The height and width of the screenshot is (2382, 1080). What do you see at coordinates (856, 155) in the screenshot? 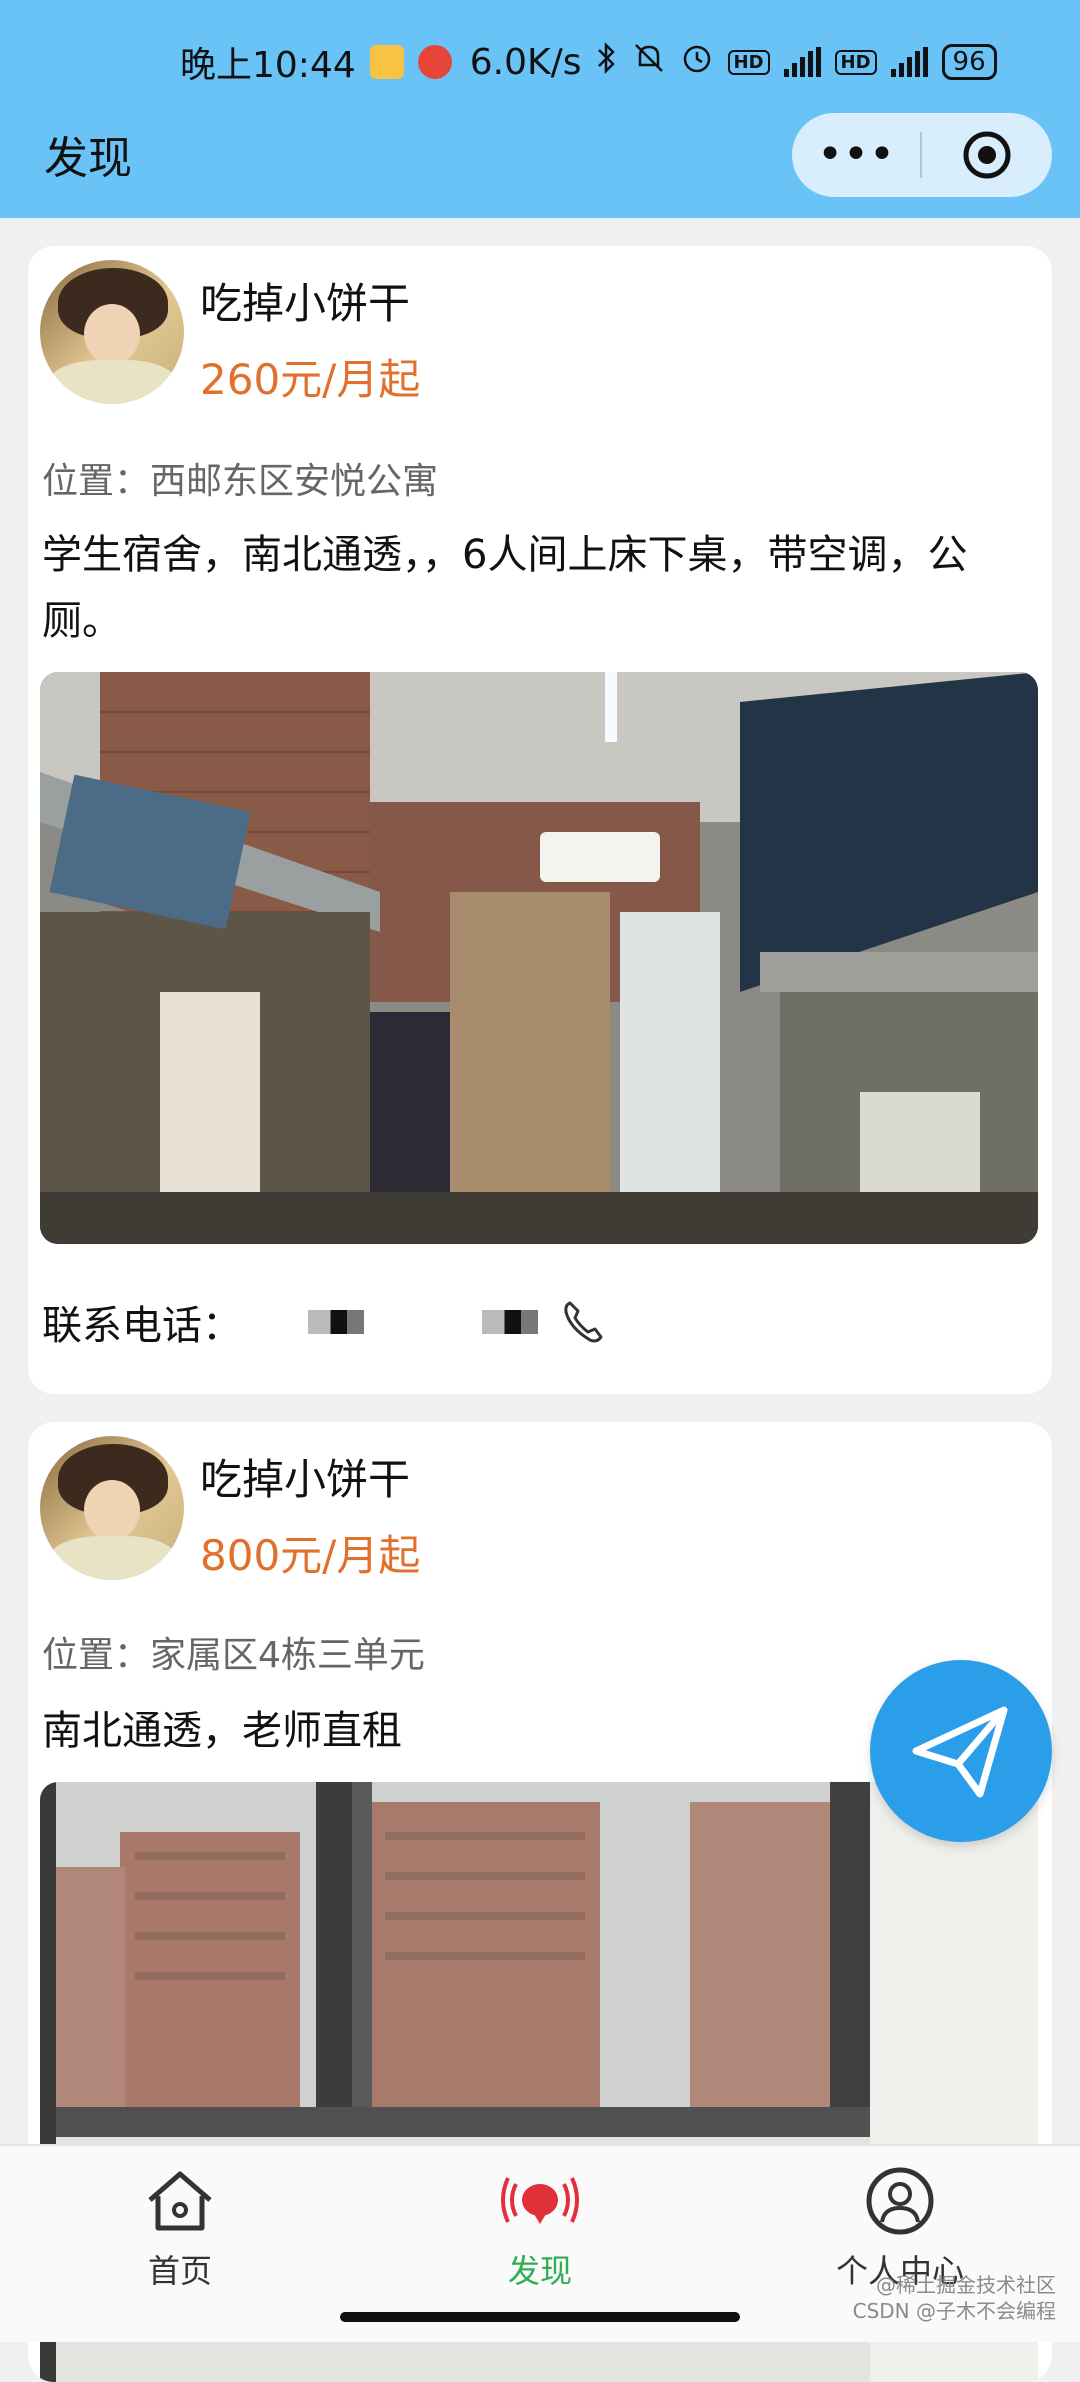
I see `more-menu-button: •••` at bounding box center [856, 155].